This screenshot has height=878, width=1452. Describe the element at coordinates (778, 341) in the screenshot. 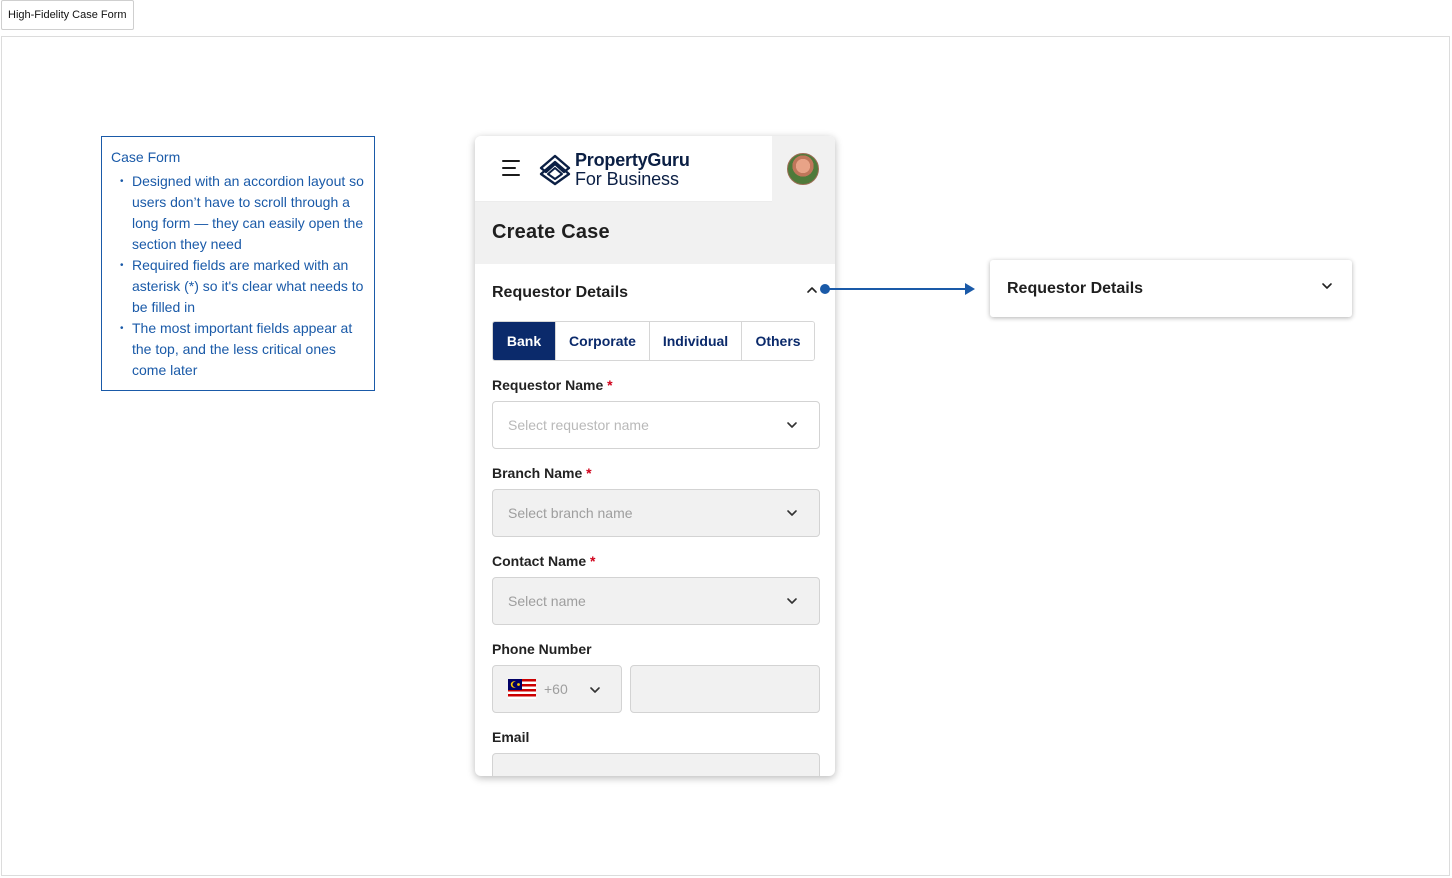

I see `tab-others: Others` at that location.